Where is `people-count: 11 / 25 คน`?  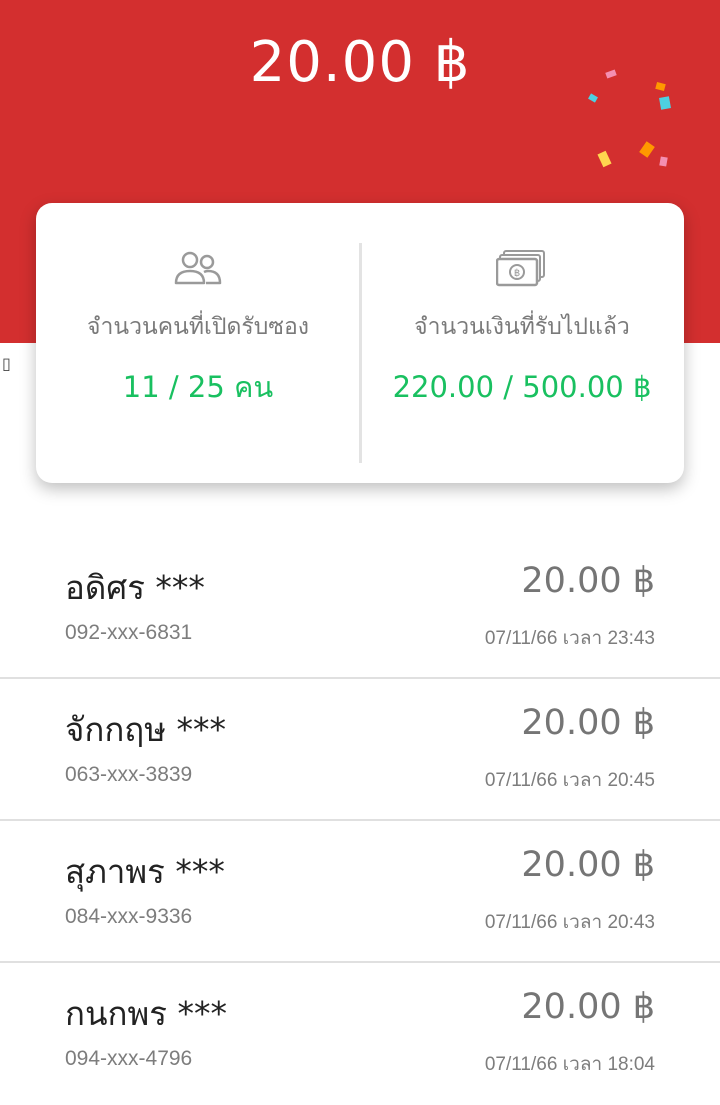
people-count: 11 / 25 คน is located at coordinates (198, 387).